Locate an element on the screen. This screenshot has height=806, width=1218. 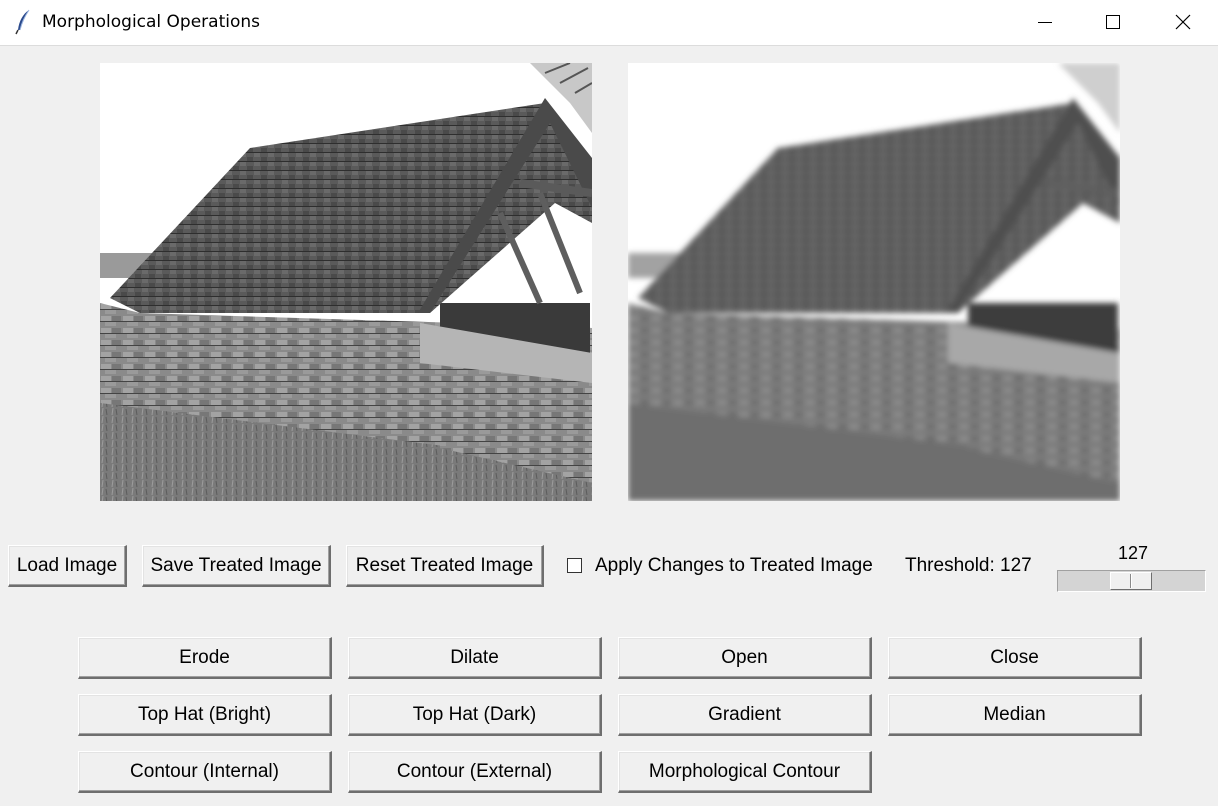
apply-changes-label: Apply Changes to Treated Image is located at coordinates (734, 565).